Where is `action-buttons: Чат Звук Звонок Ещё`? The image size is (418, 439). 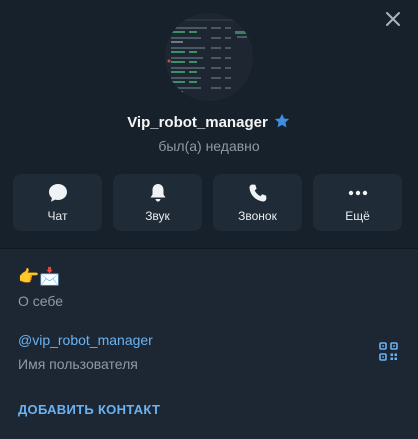
action-buttons: Чат Звук Звонок Ещё is located at coordinates (208, 202).